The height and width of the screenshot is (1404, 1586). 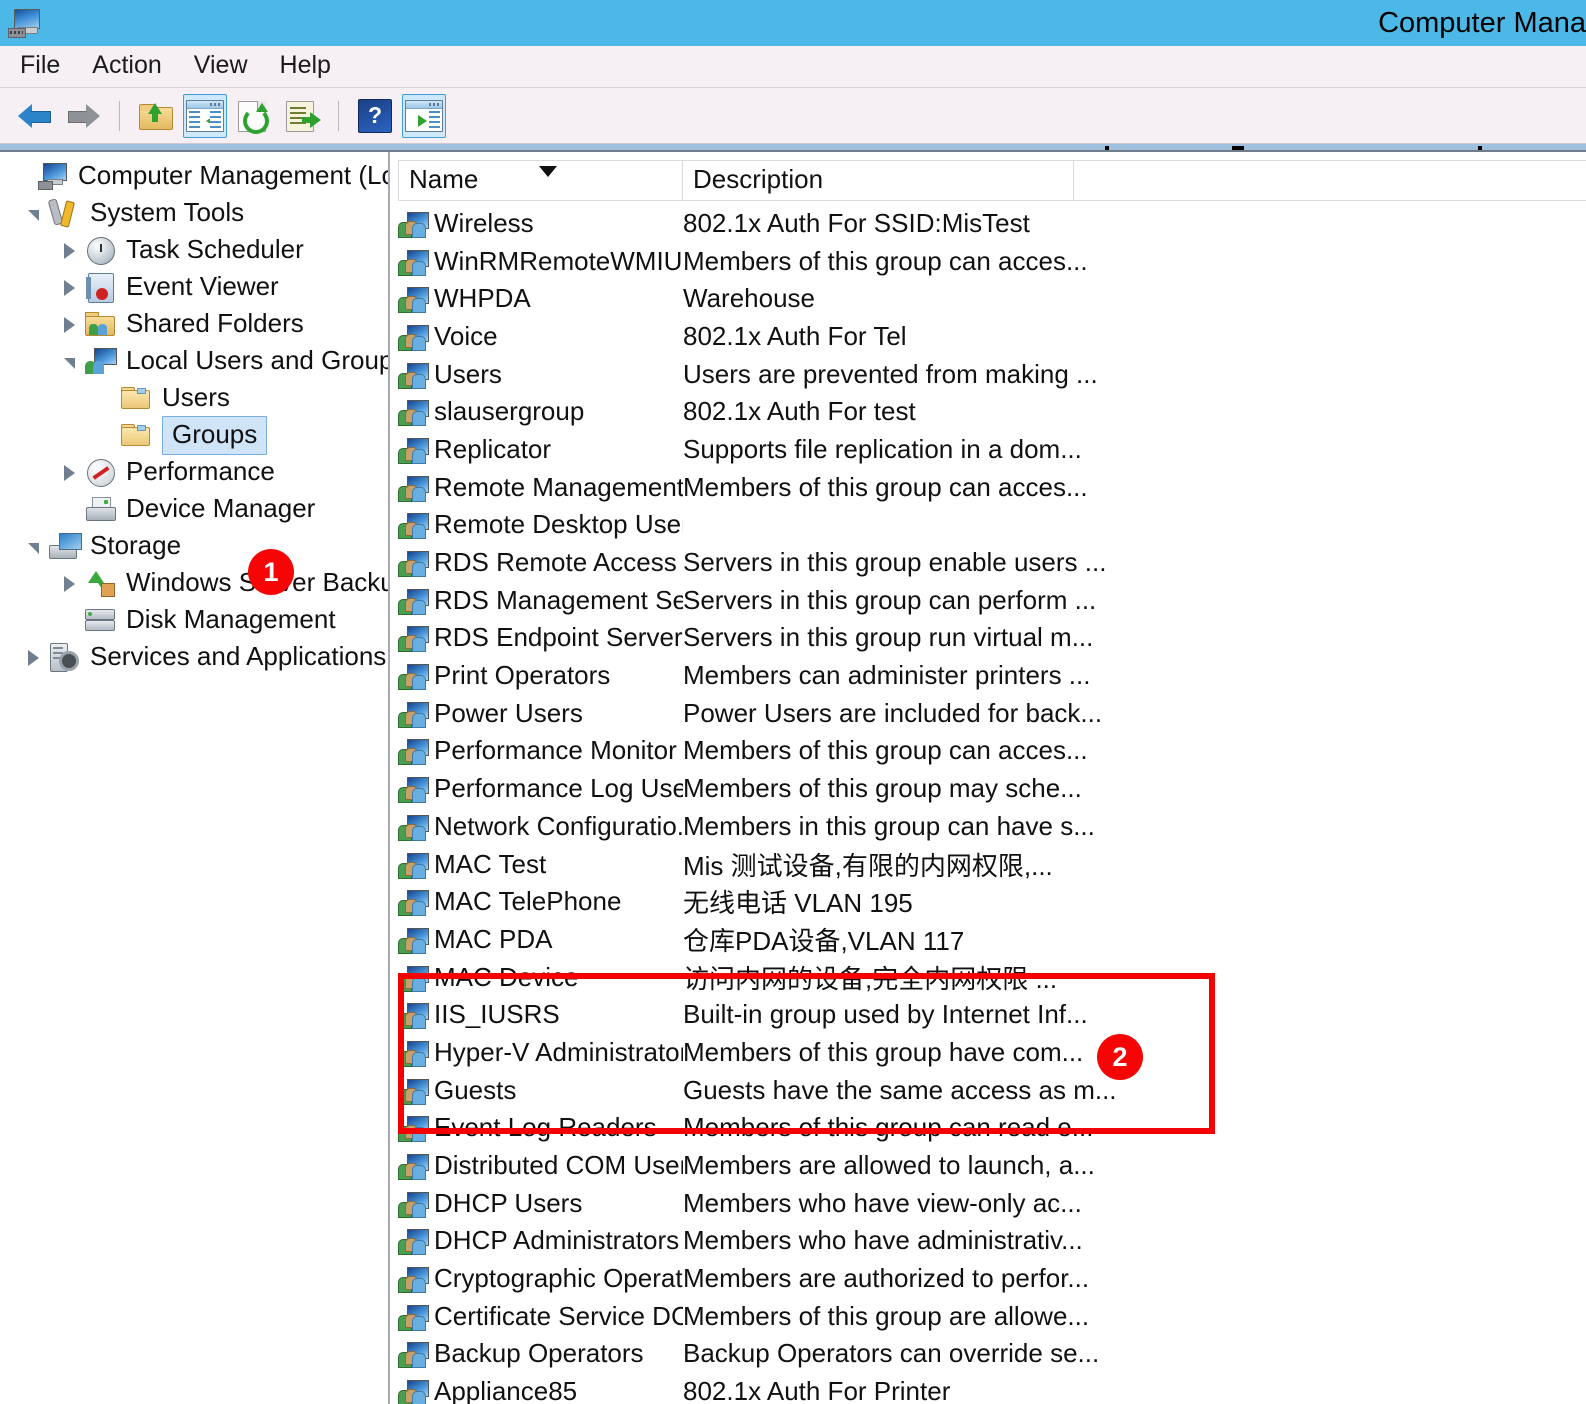 What do you see at coordinates (992, 300) in the screenshot?
I see `table-row: WHPDA Warehouse` at bounding box center [992, 300].